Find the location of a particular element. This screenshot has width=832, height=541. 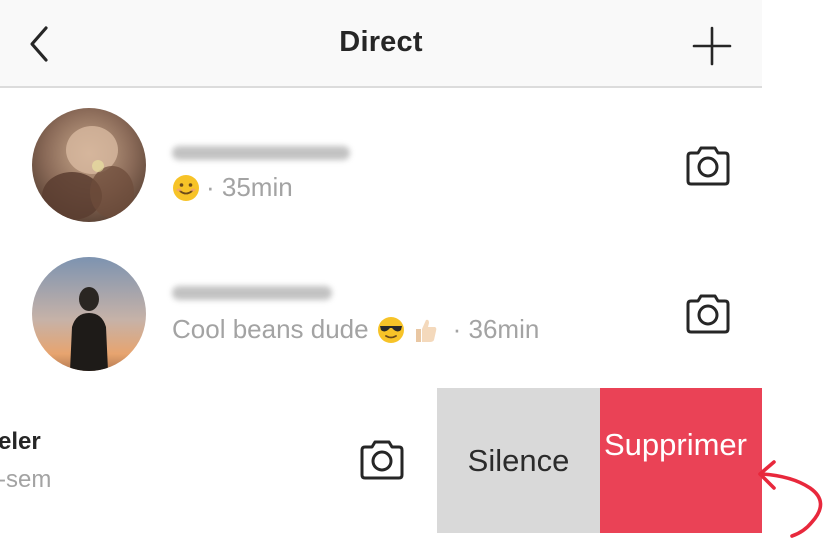

message-preview: Cool beans dude · 36min is located at coordinates (355, 329).